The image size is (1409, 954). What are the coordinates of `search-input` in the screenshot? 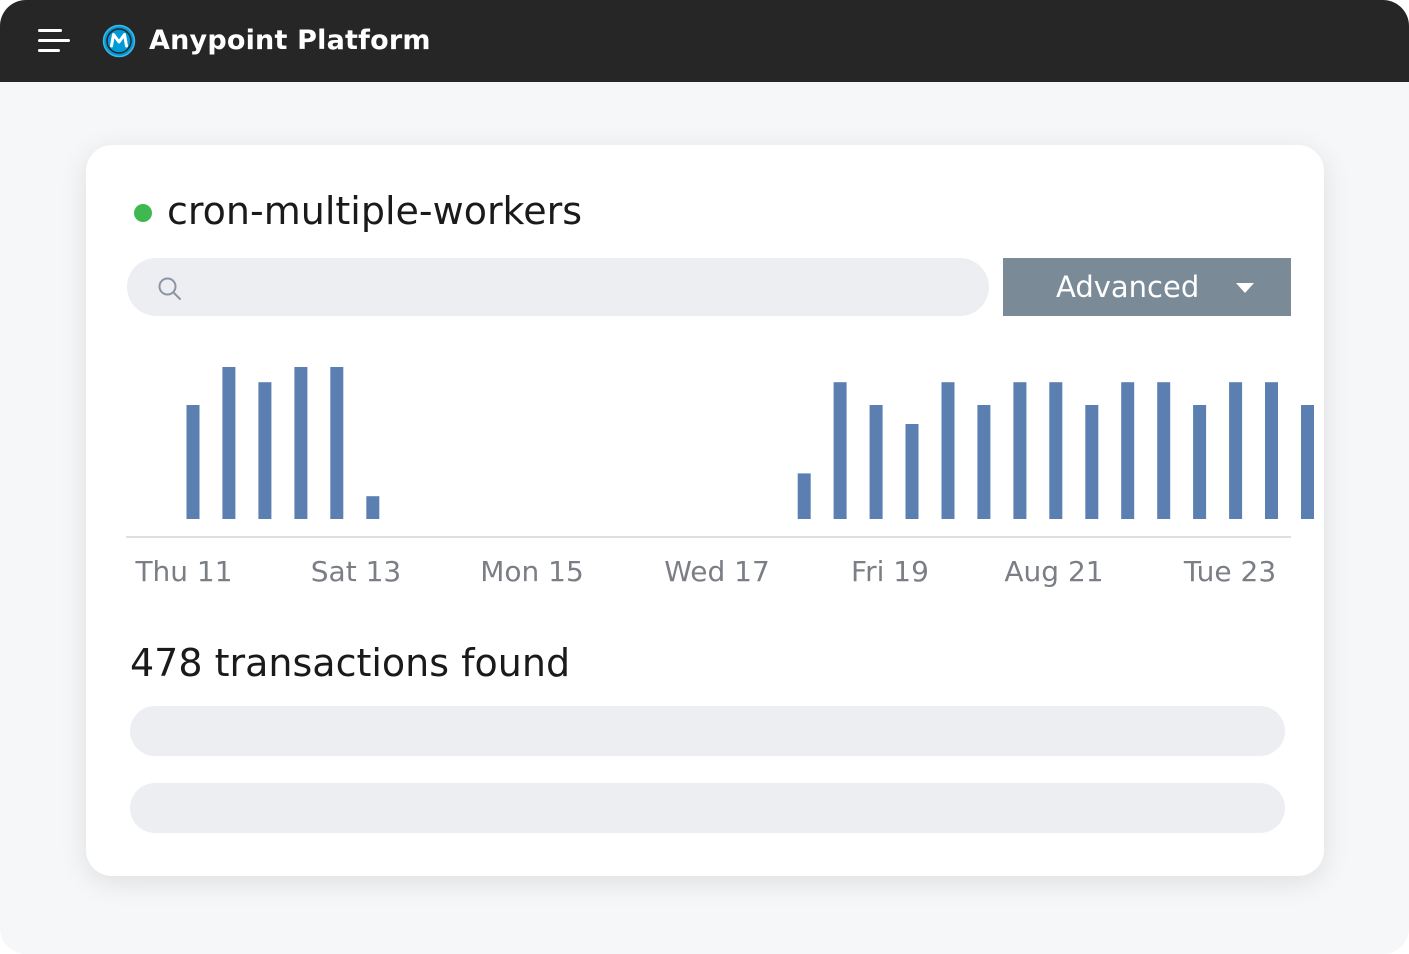 It's located at (581, 288).